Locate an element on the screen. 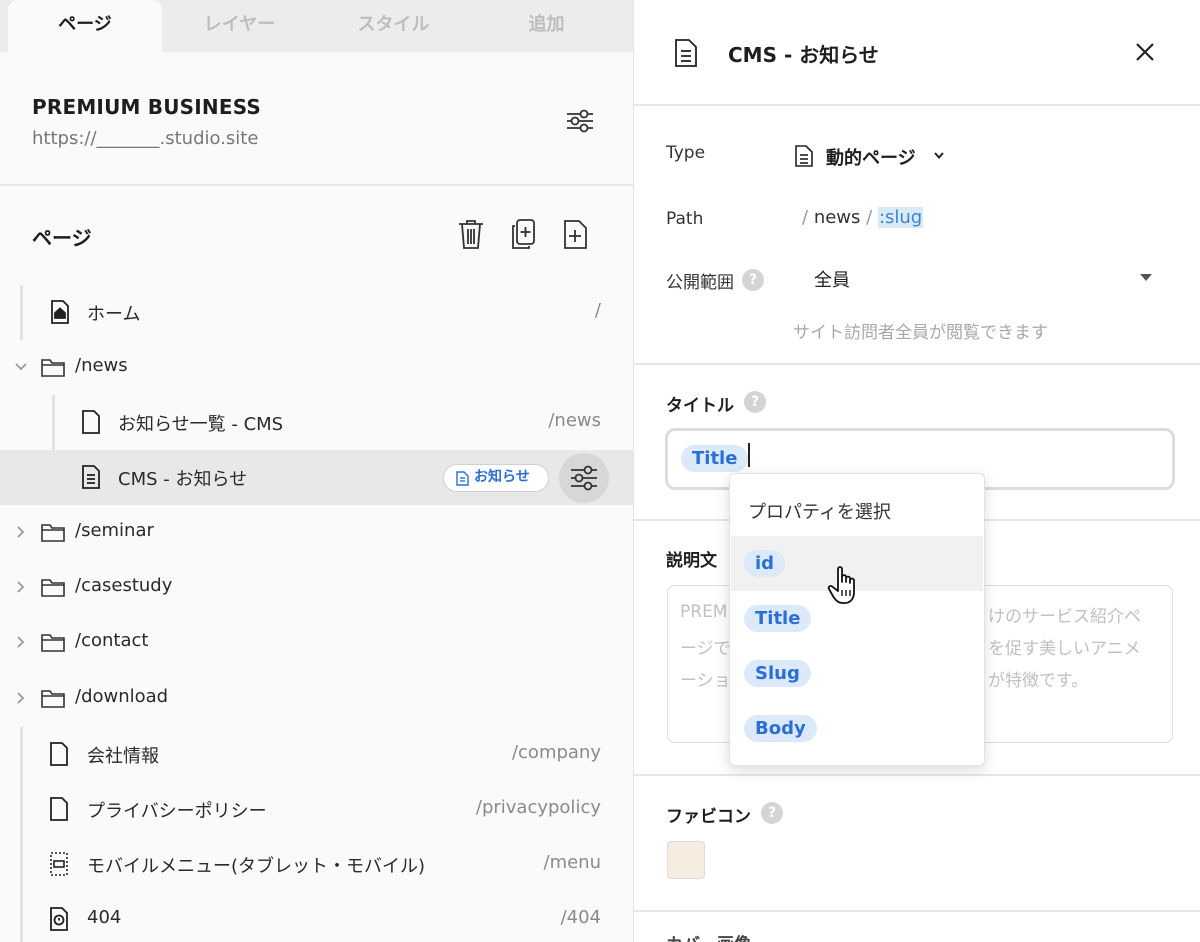 Image resolution: width=1200 pixels, height=942 pixels. page-settings-button is located at coordinates (584, 478).